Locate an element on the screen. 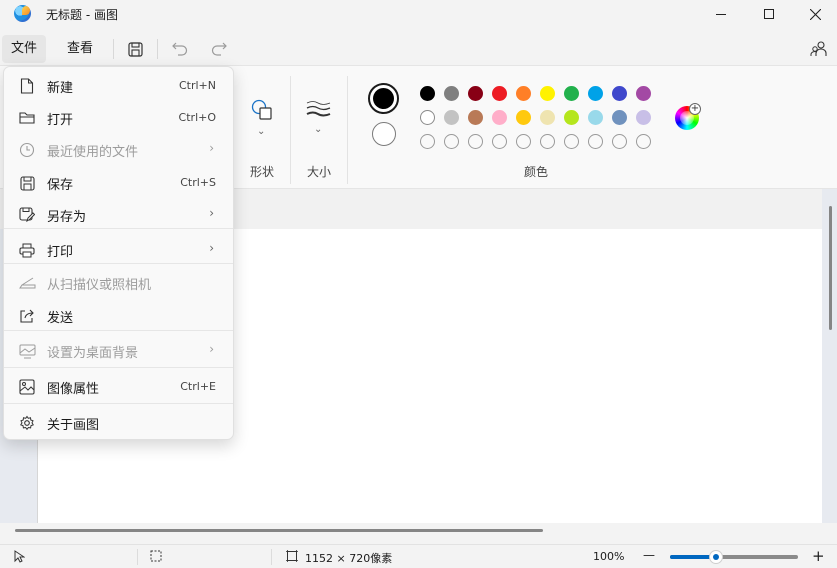 Image resolution: width=837 pixels, height=568 pixels. file-menu-item: 打开 Ctrl+O is located at coordinates (119, 118).